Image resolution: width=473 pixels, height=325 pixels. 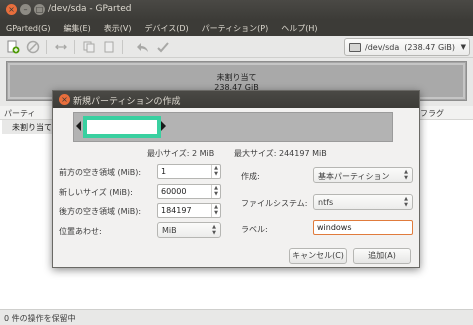 What do you see at coordinates (32, 127) in the screenshot?
I see `list-item-label: 未割り当て` at bounding box center [32, 127].